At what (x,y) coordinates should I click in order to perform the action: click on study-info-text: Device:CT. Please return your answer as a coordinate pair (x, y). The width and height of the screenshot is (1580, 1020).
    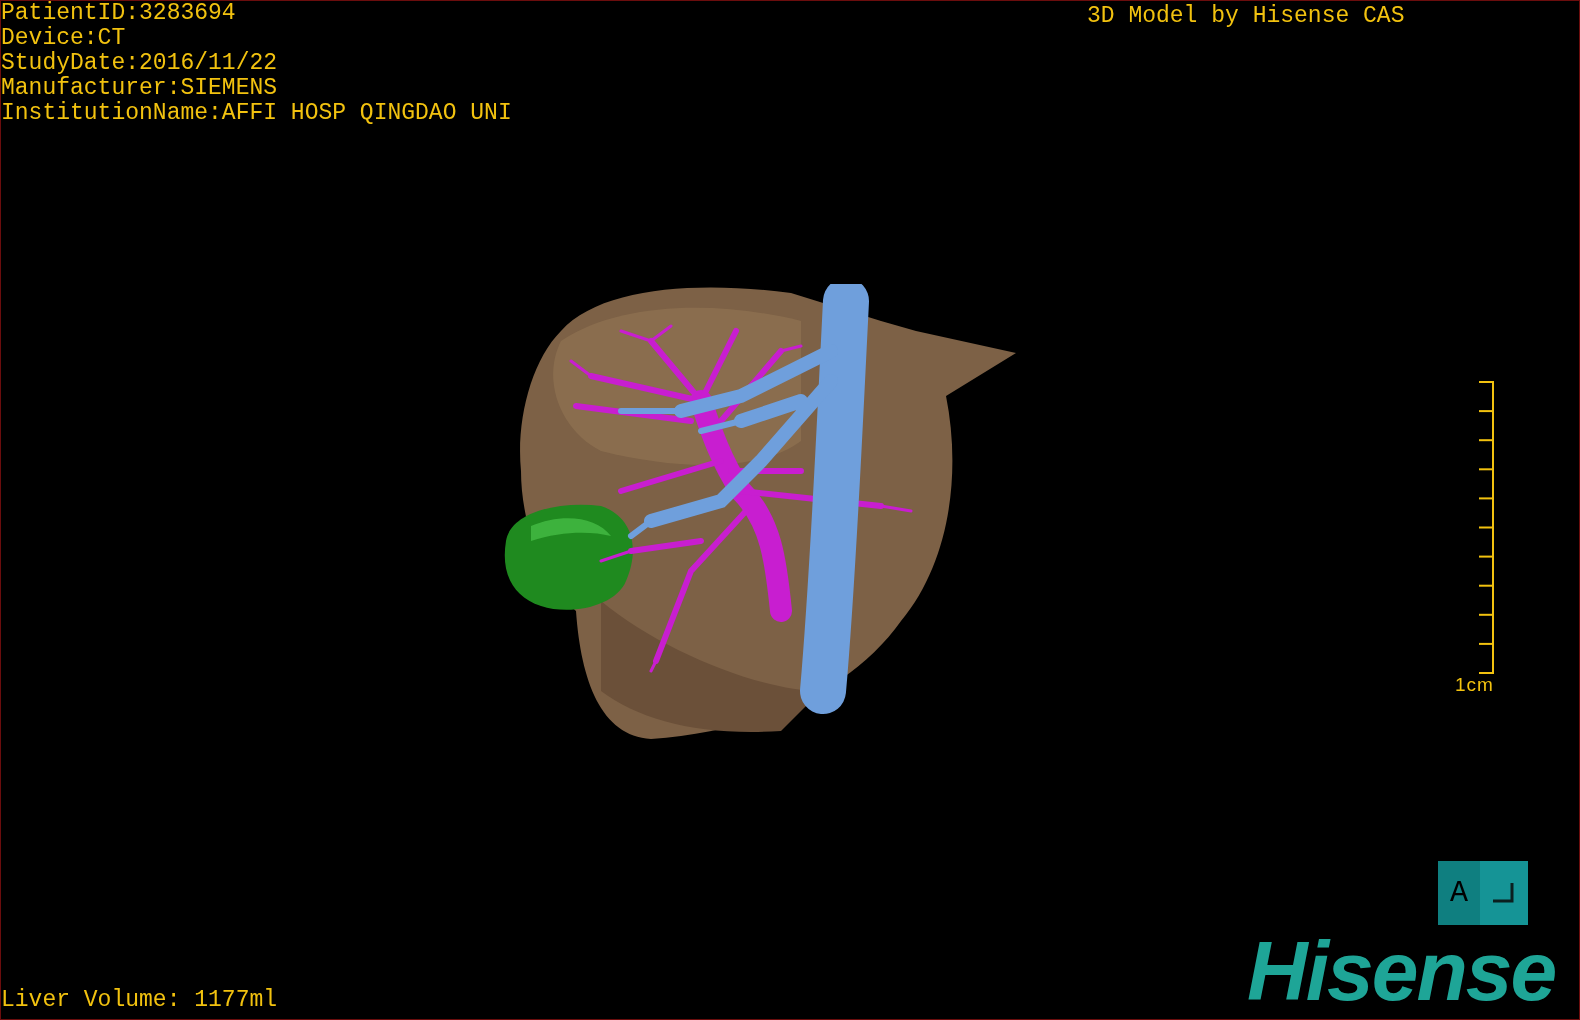
    Looking at the image, I should click on (64, 38).